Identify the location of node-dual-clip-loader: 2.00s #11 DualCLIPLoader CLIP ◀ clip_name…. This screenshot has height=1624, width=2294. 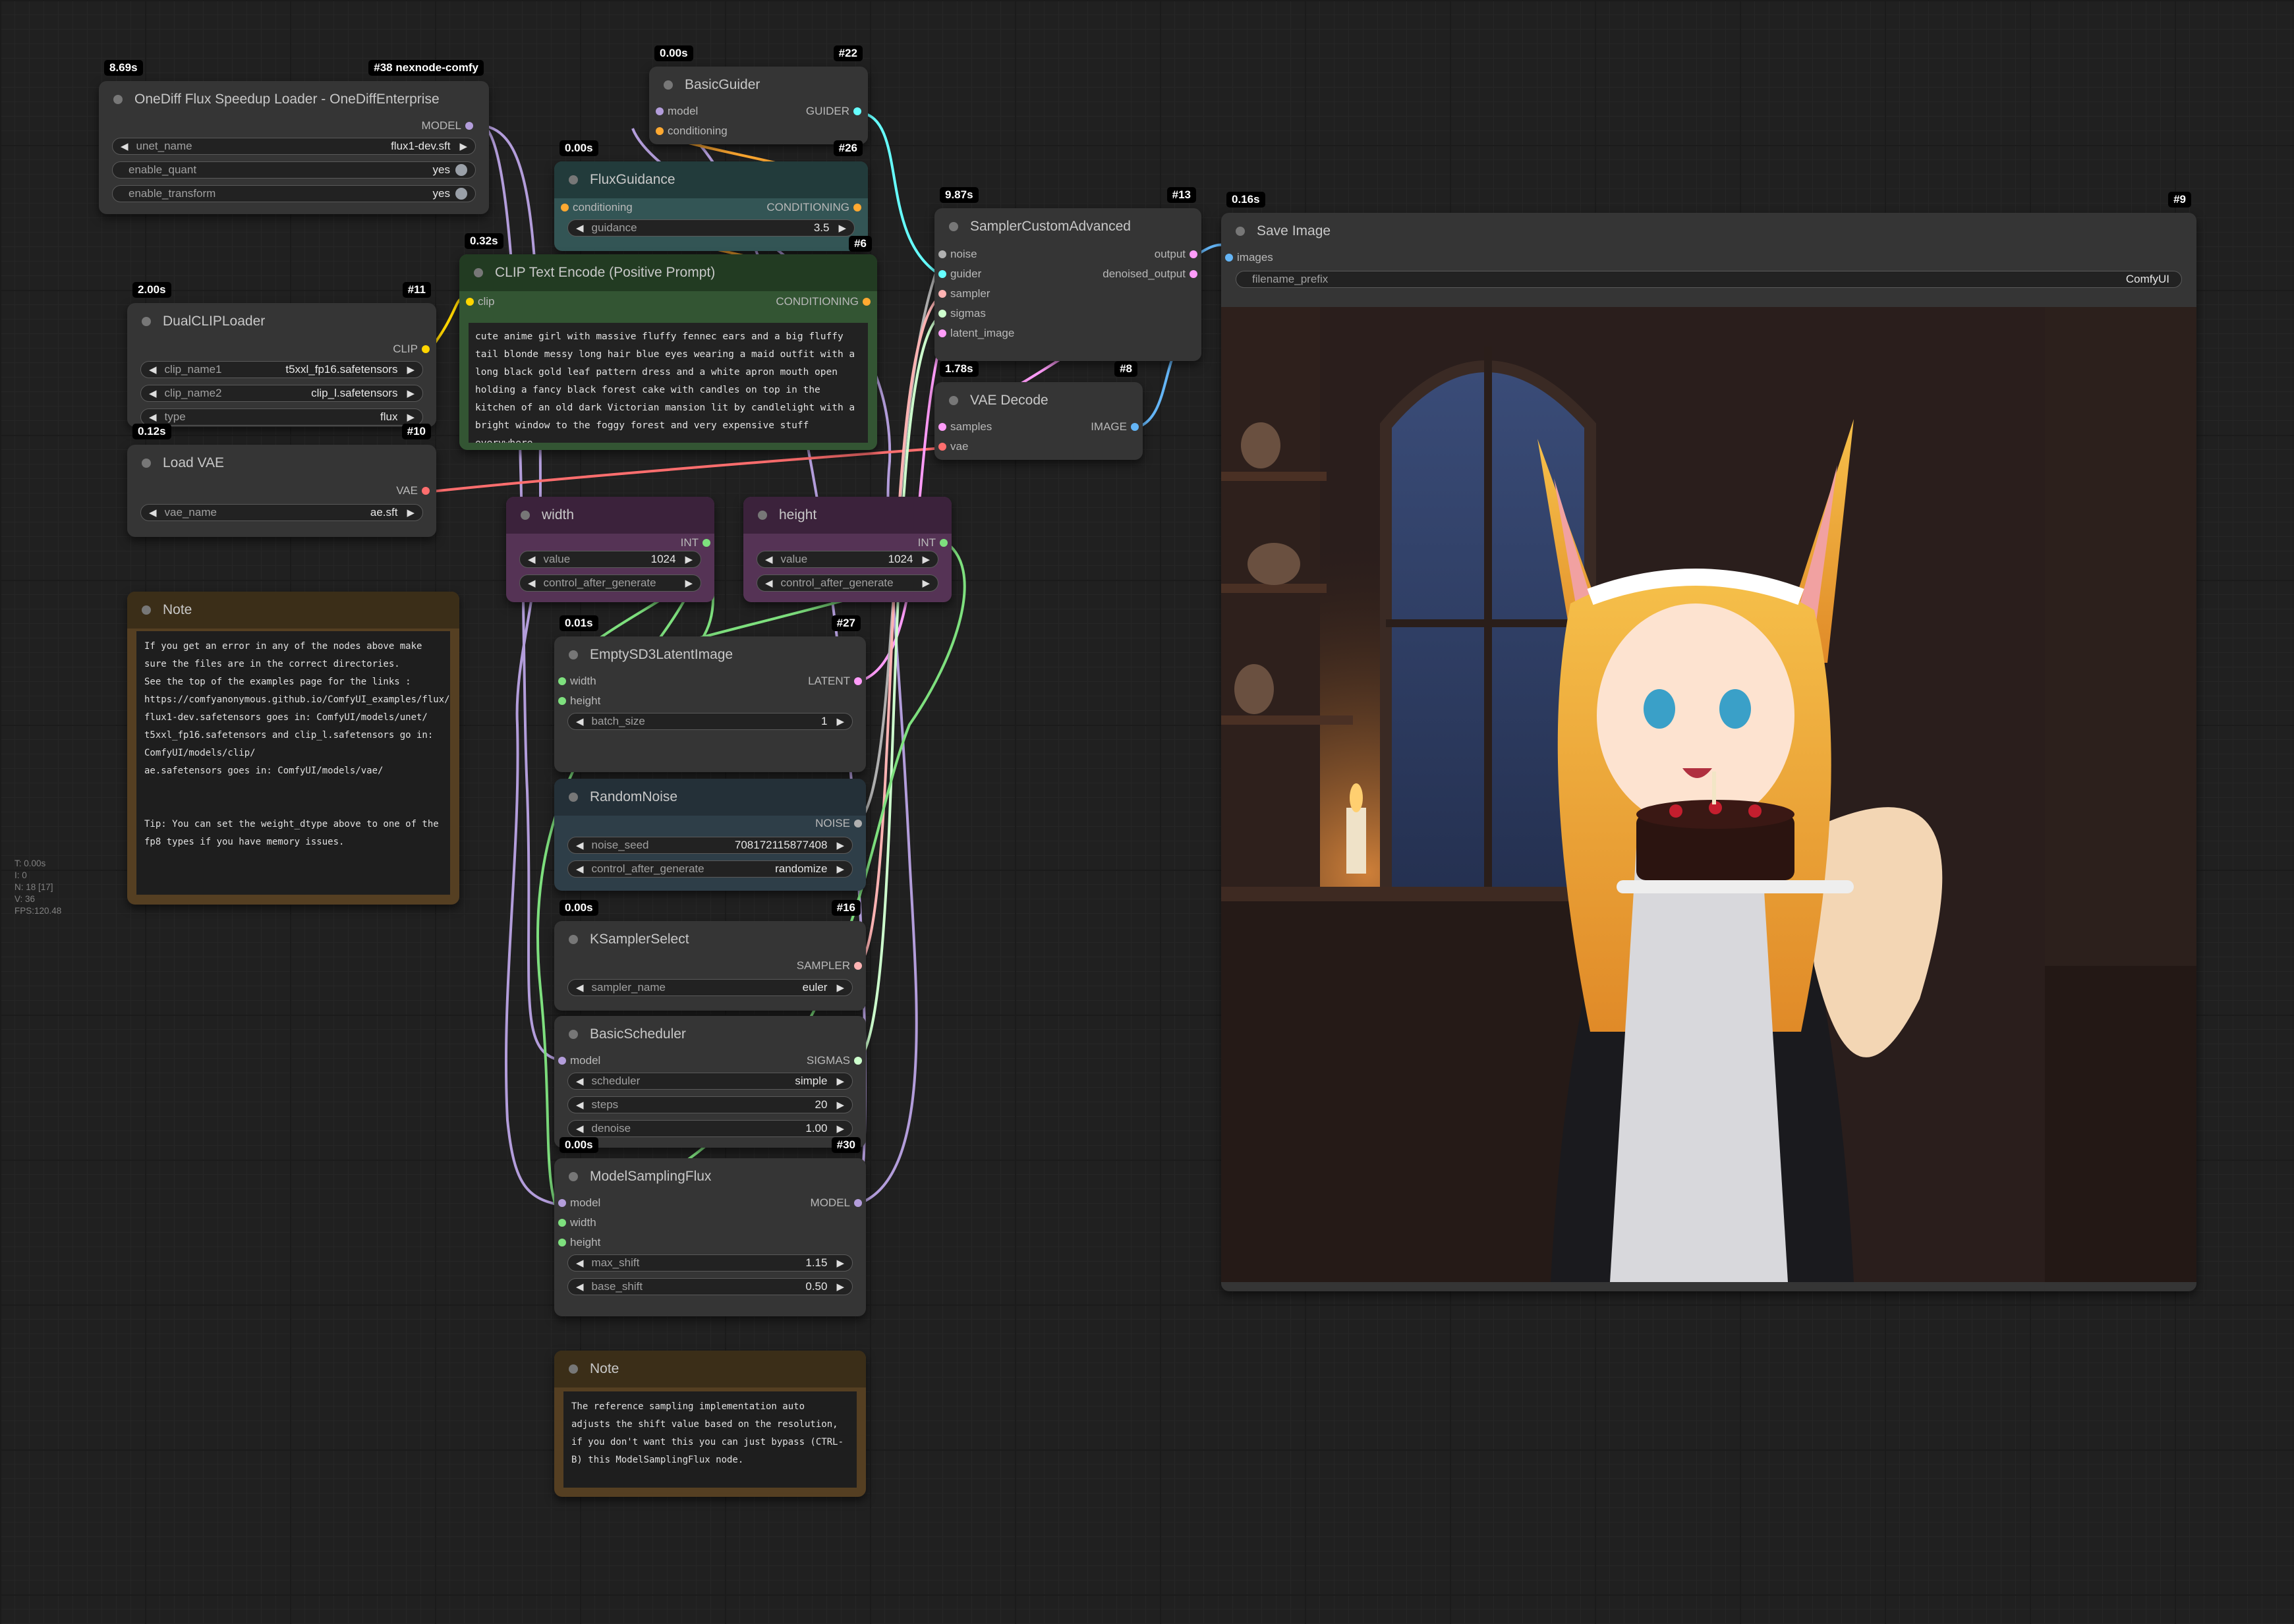
(281, 354).